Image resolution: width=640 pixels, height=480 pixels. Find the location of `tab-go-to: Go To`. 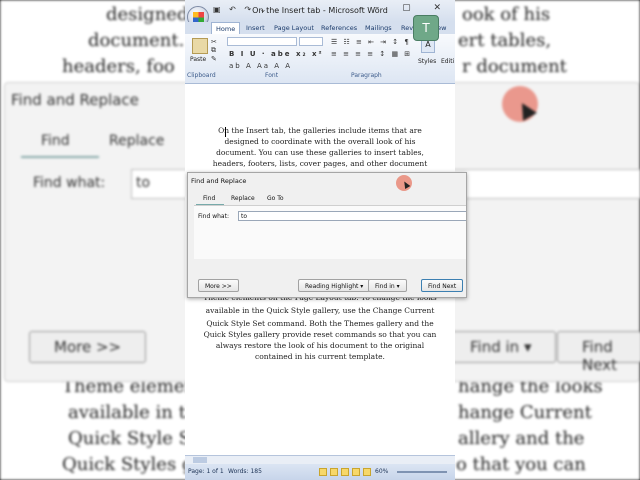

tab-go-to: Go To is located at coordinates (275, 198).